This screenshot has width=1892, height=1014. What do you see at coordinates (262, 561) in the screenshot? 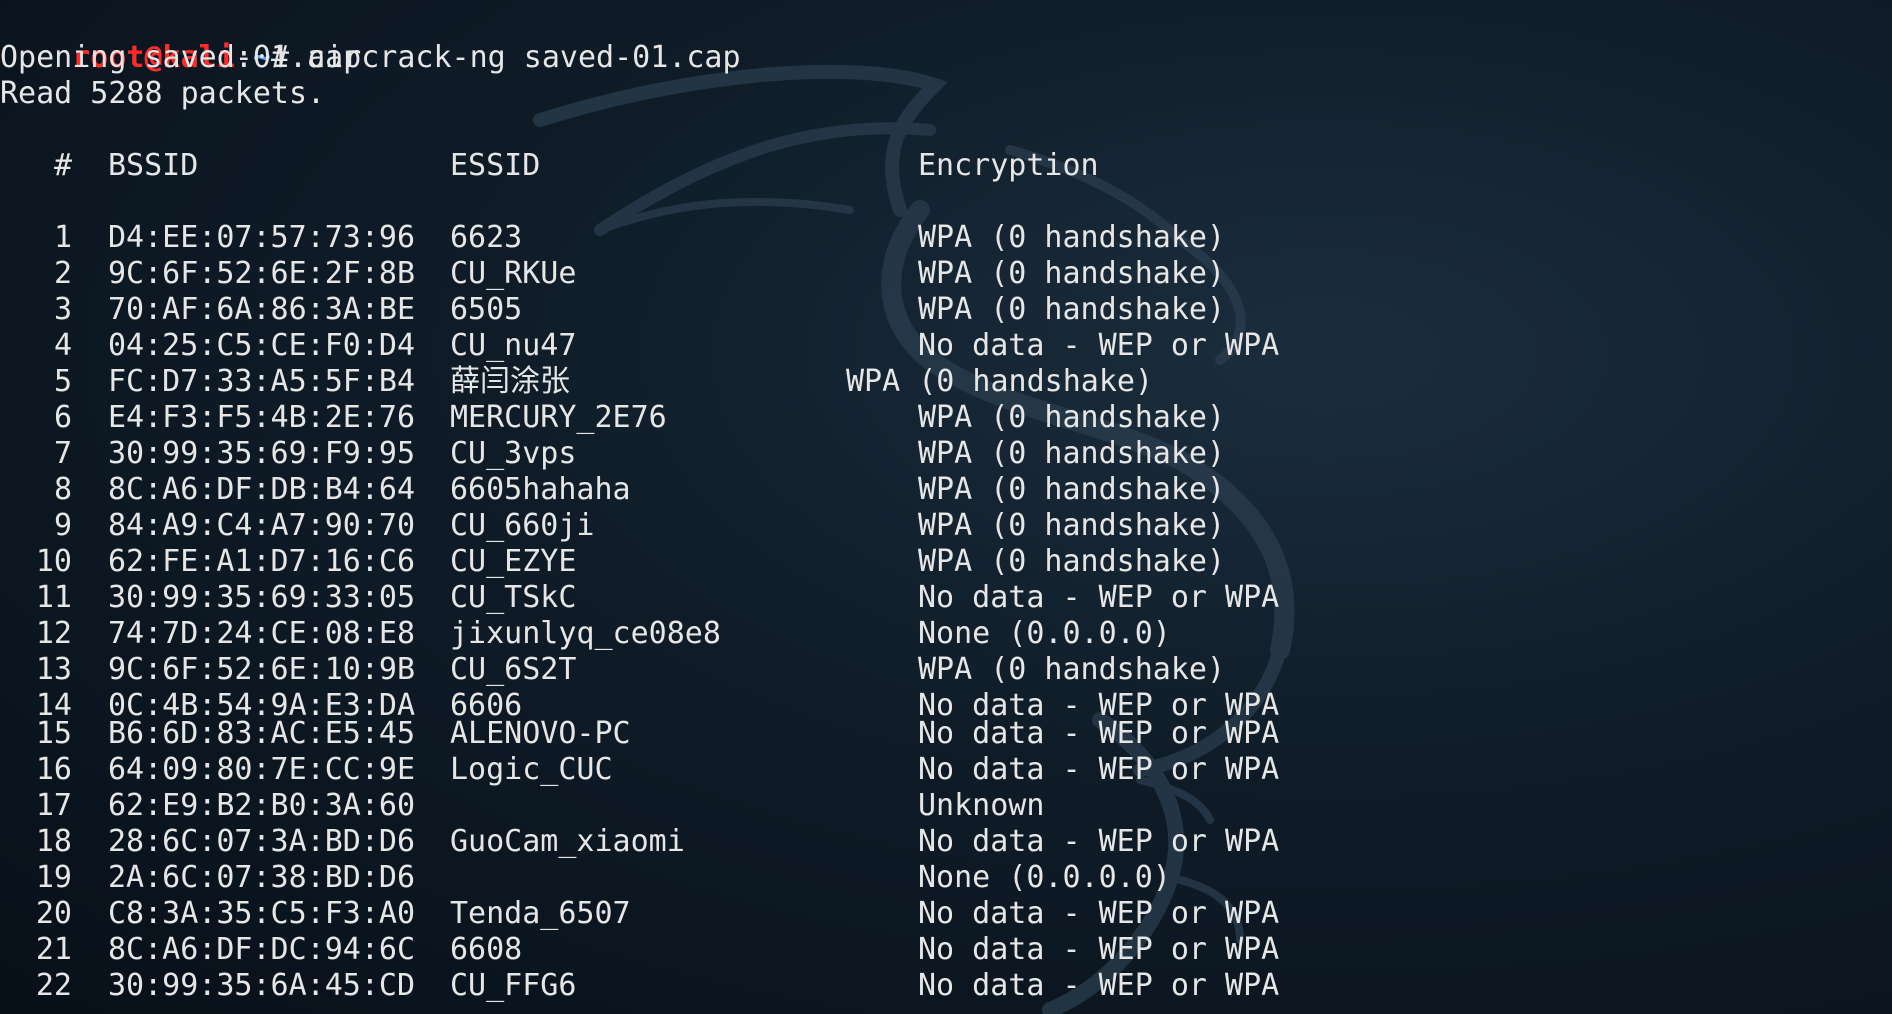
I see `row-bssid: 62:FE:A1:D7:16:C6` at bounding box center [262, 561].